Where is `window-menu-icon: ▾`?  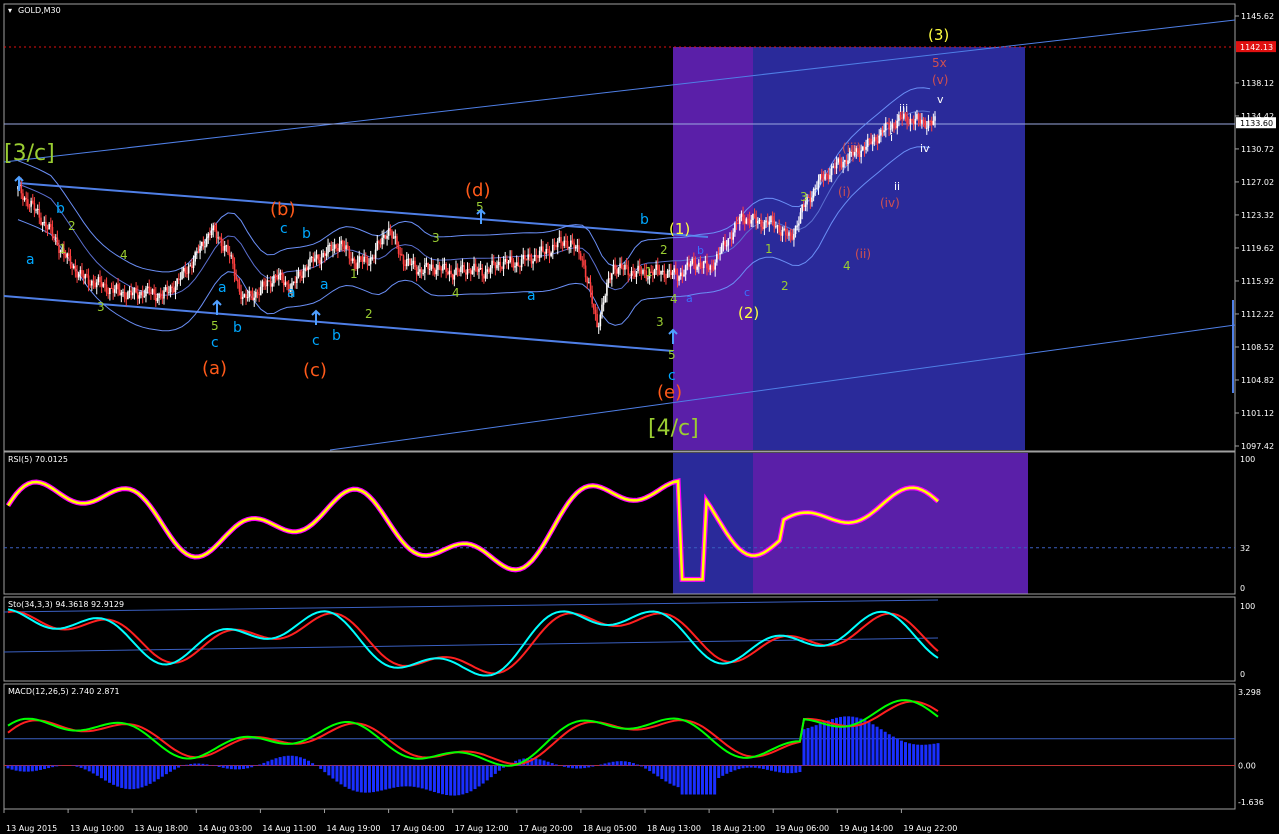
window-menu-icon: ▾ is located at coordinates (10, 10).